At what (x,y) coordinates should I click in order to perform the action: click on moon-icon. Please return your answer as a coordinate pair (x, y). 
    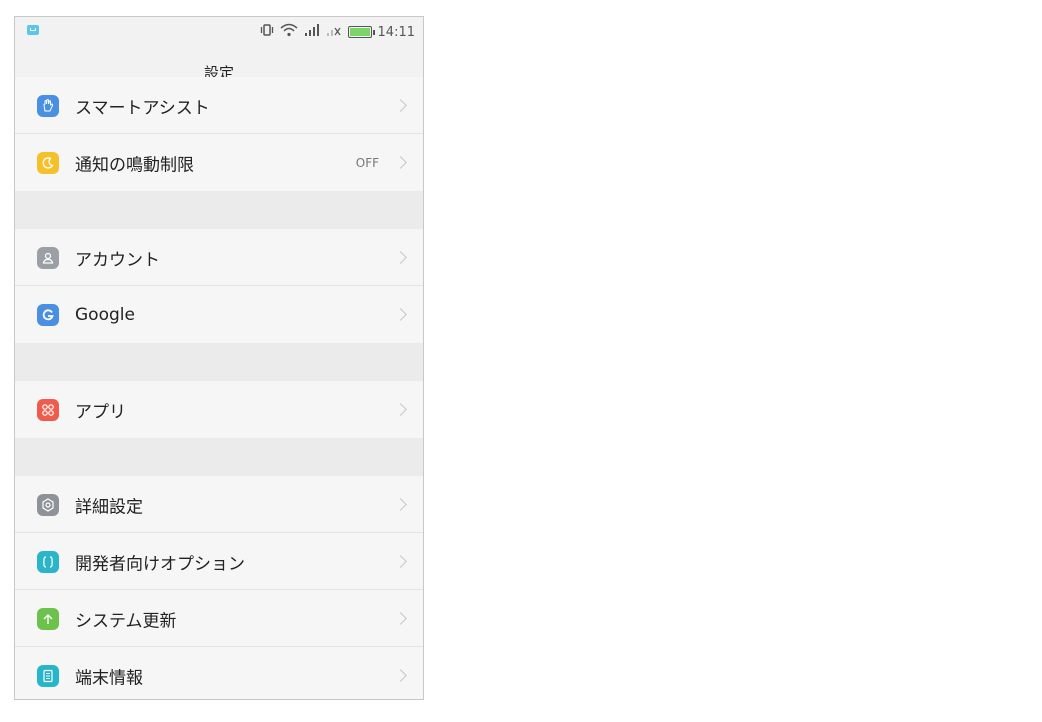
    Looking at the image, I should click on (48, 162).